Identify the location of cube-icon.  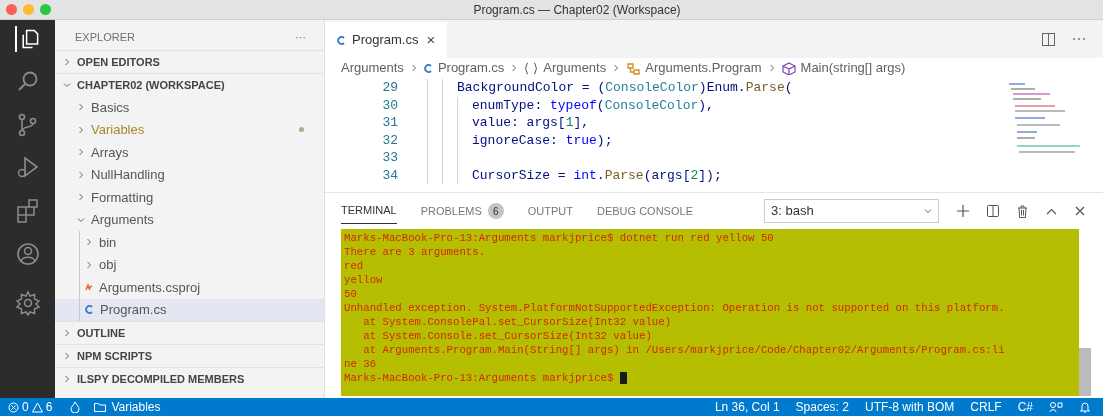
(788, 68).